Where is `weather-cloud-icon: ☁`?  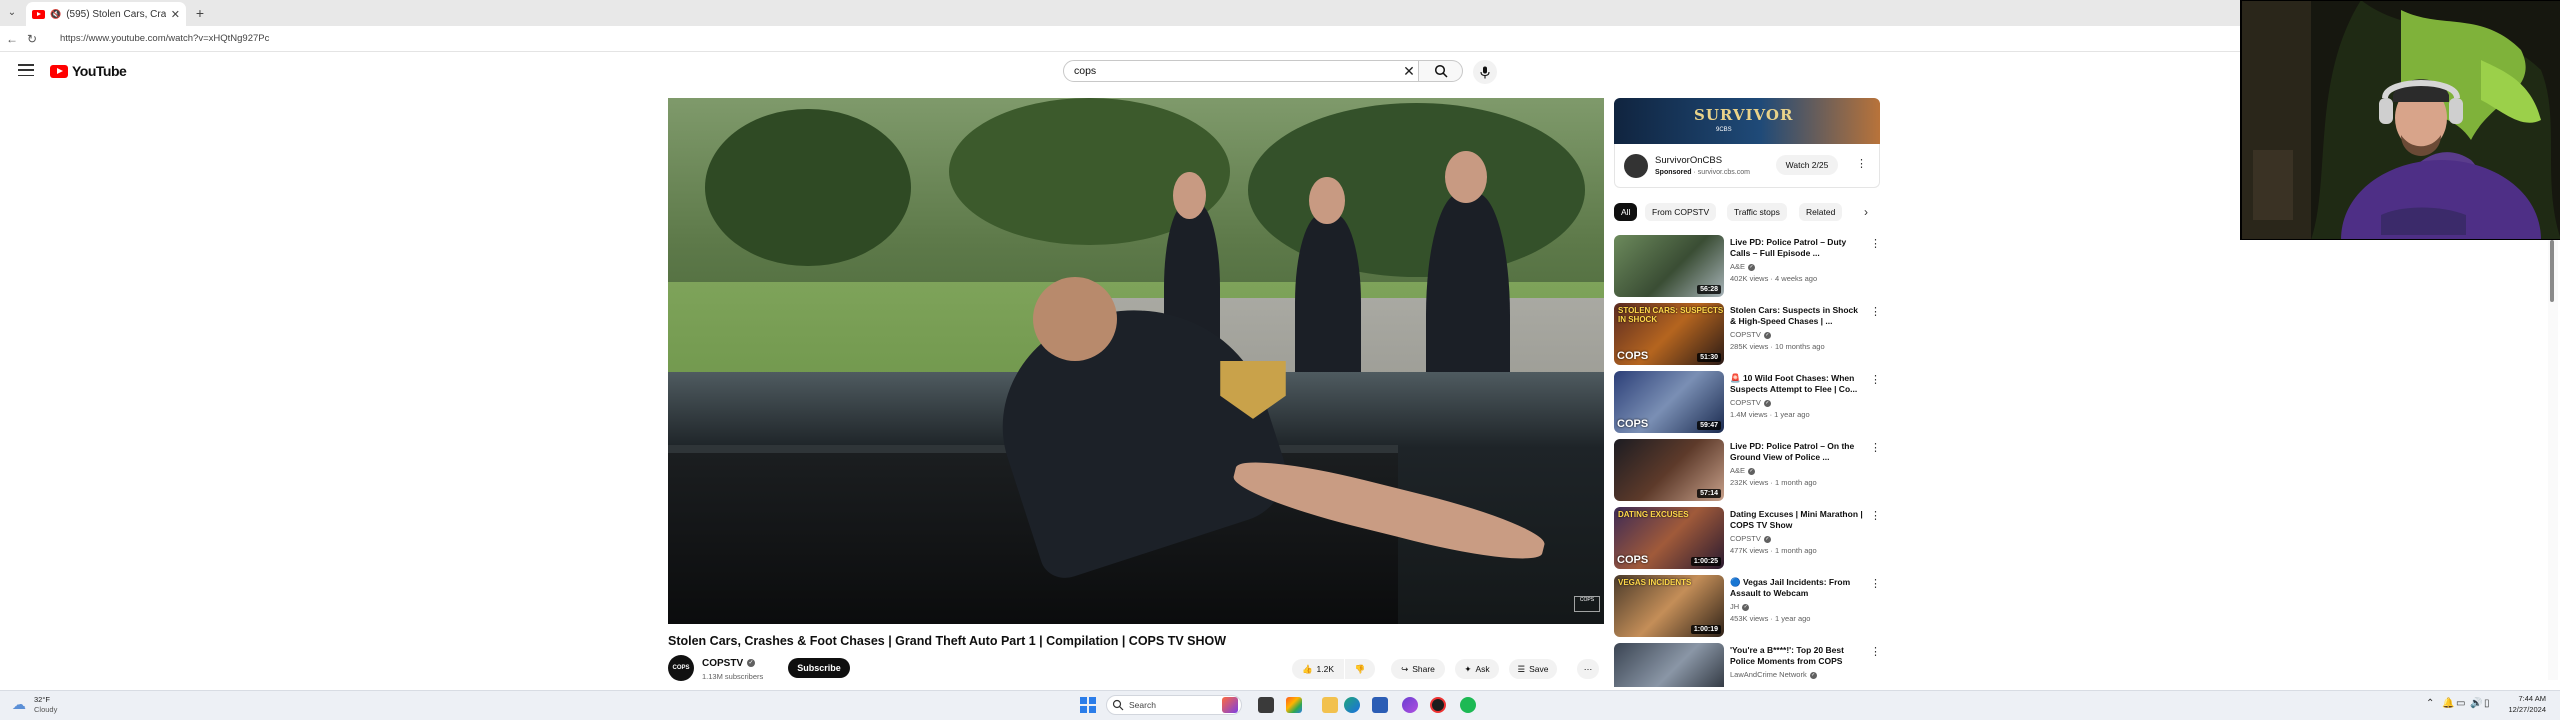
weather-cloud-icon: ☁ is located at coordinates (20, 704).